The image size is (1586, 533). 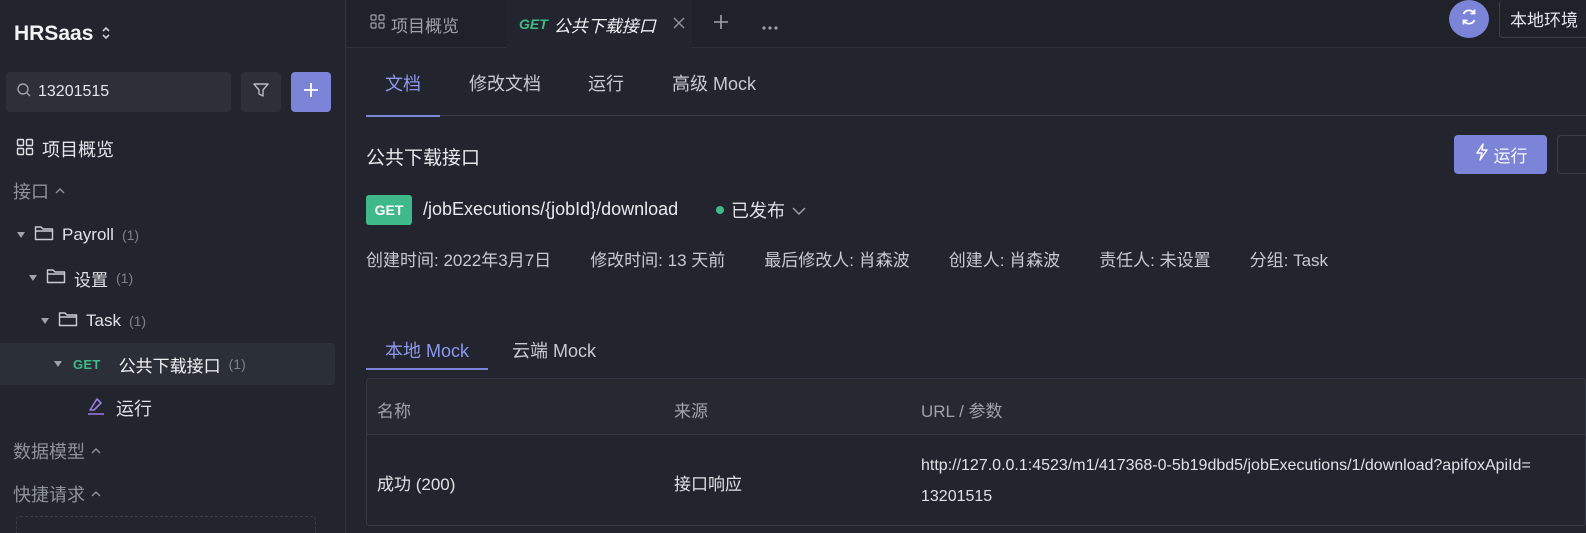 I want to click on tab-more-button, so click(x=770, y=24).